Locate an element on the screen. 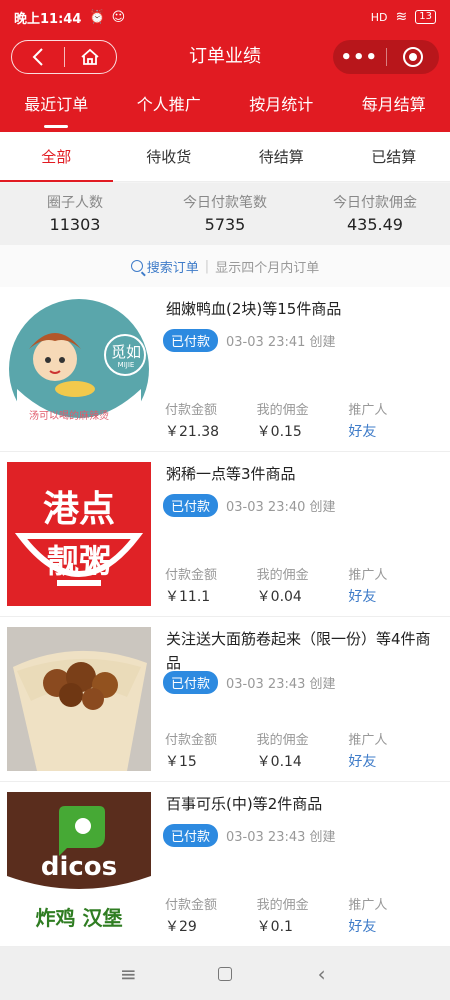  commission: 我的佣金 ￥0.15 is located at coordinates (303, 422).